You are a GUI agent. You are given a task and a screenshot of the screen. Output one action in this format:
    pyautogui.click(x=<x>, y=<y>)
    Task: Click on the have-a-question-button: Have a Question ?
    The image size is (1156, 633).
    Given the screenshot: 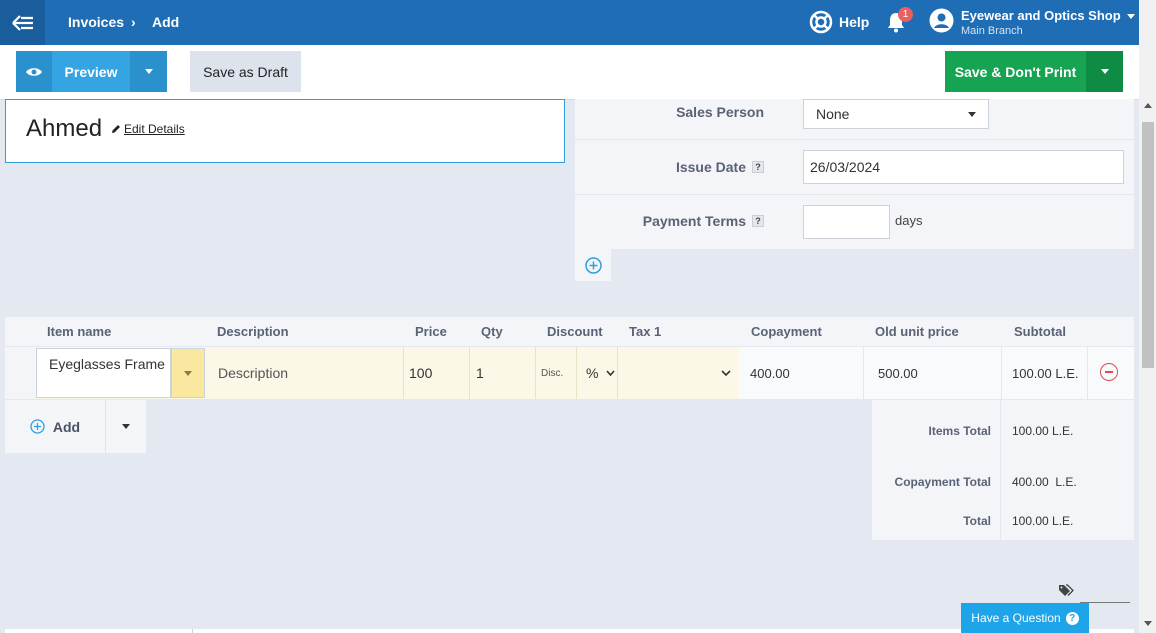 What is the action you would take?
    pyautogui.click(x=1025, y=618)
    